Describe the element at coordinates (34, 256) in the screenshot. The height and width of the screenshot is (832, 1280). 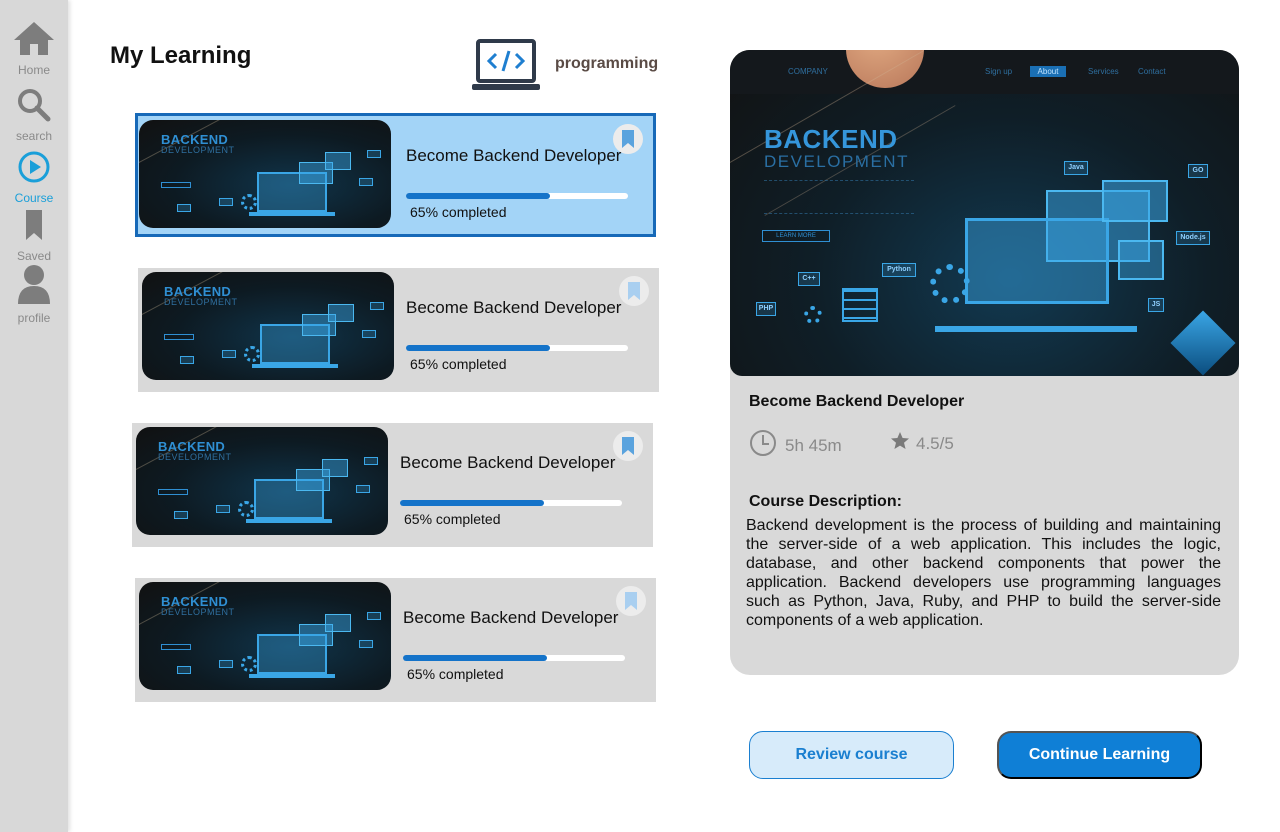
I see `sidebar-item-label: Saved` at that location.